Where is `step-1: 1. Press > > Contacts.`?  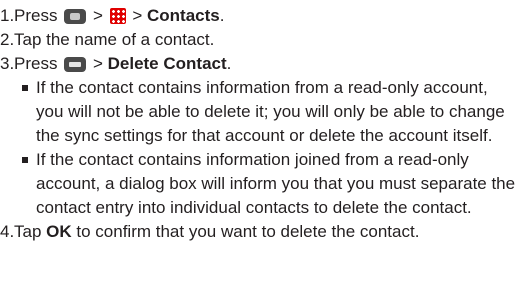
step-1: 1. Press > > Contacts. is located at coordinates (262, 16).